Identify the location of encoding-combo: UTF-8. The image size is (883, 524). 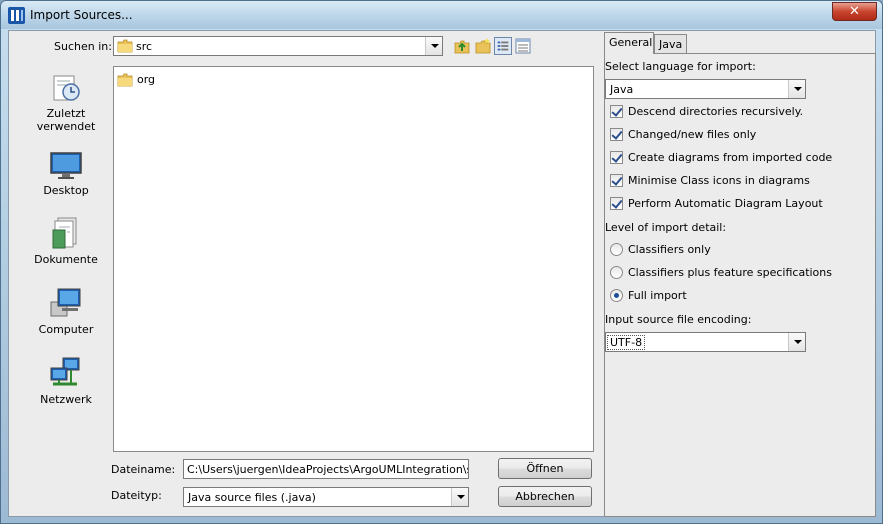
(705, 342).